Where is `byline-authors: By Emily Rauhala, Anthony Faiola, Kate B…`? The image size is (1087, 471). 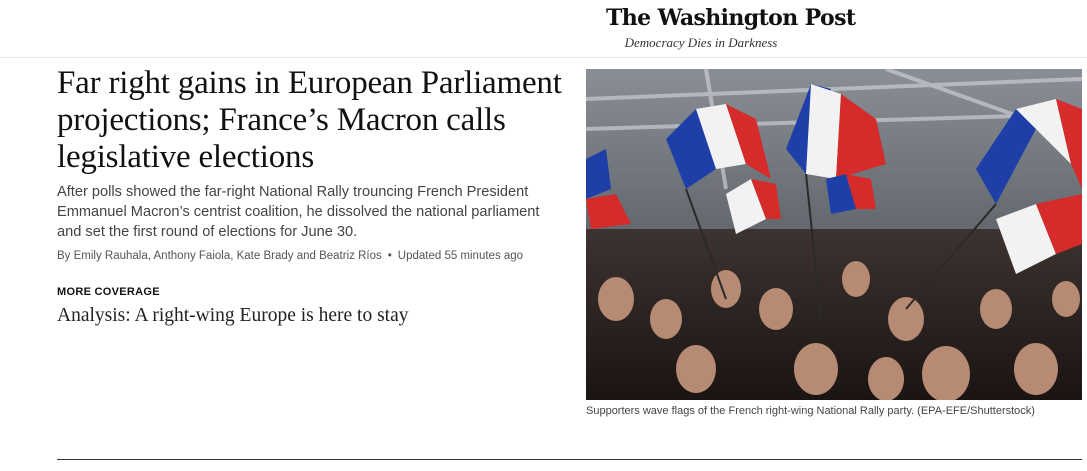
byline-authors: By Emily Rauhala, Anthony Faiola, Kate B… is located at coordinates (219, 256).